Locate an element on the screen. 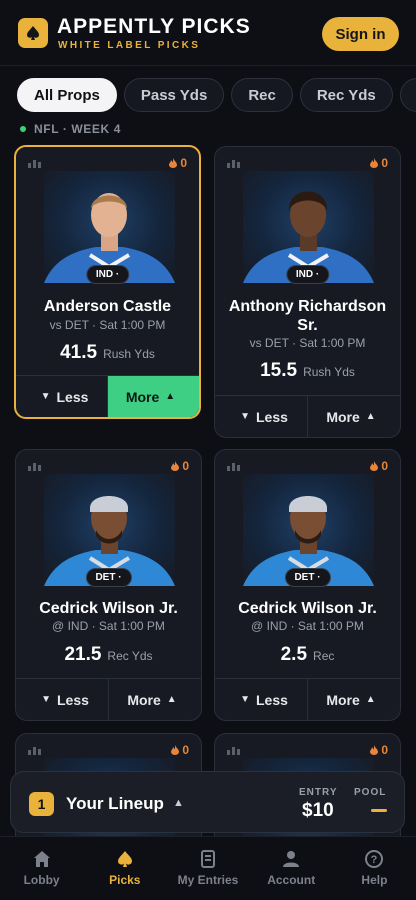 This screenshot has height=900, width=416. prop-line: 41.5 Rush Yds is located at coordinates (107, 353).